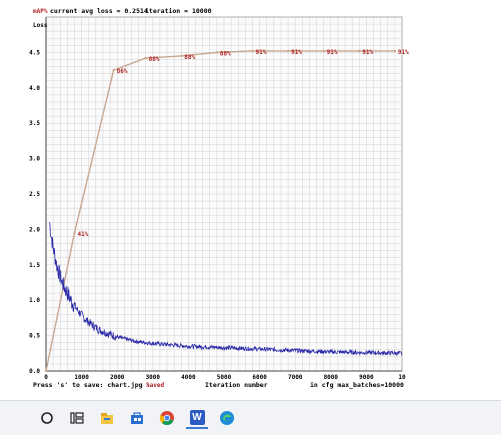 This screenshot has height=435, width=501. Describe the element at coordinates (178, 11) in the screenshot. I see `header-iteration: iteration = 10000` at that location.